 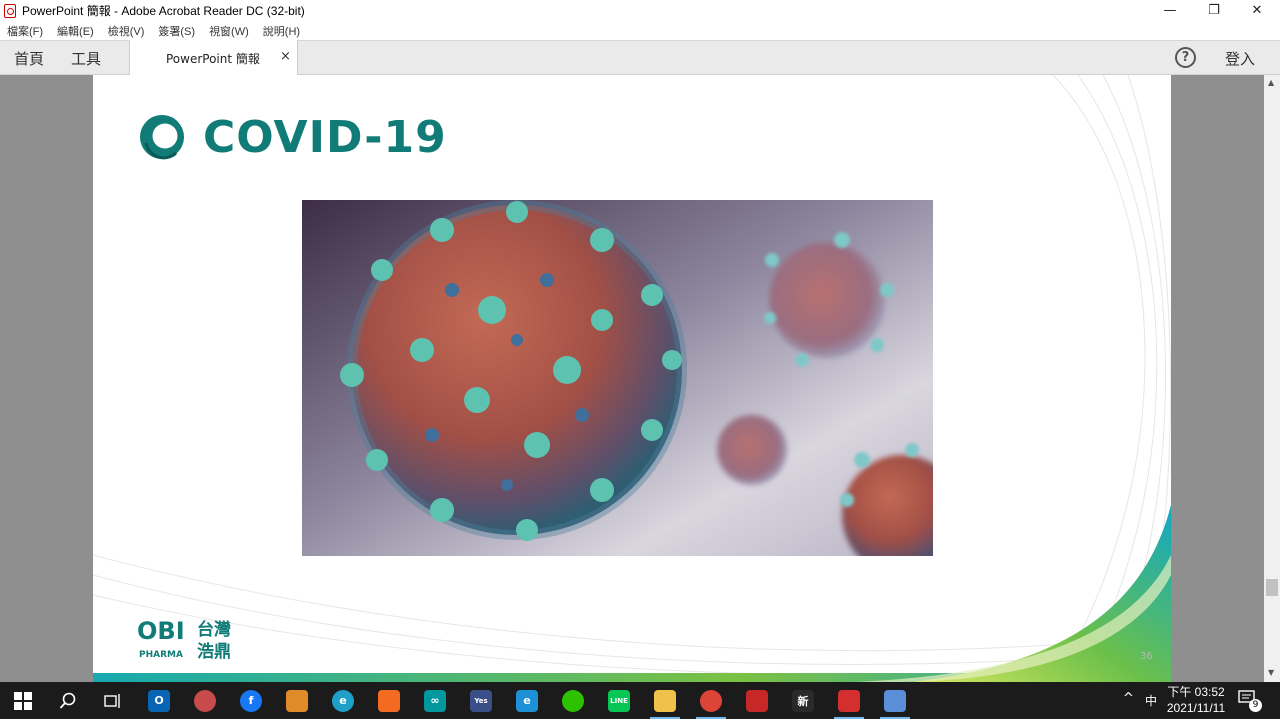 I want to click on logo-zh-line2: 浩鼎, so click(x=214, y=651).